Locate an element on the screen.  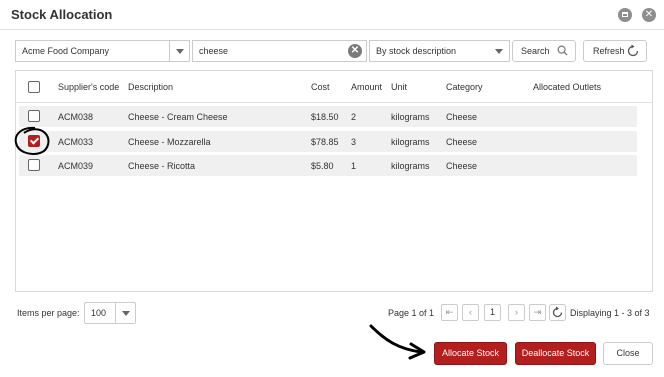
clear-search-icon: ✕ is located at coordinates (355, 51).